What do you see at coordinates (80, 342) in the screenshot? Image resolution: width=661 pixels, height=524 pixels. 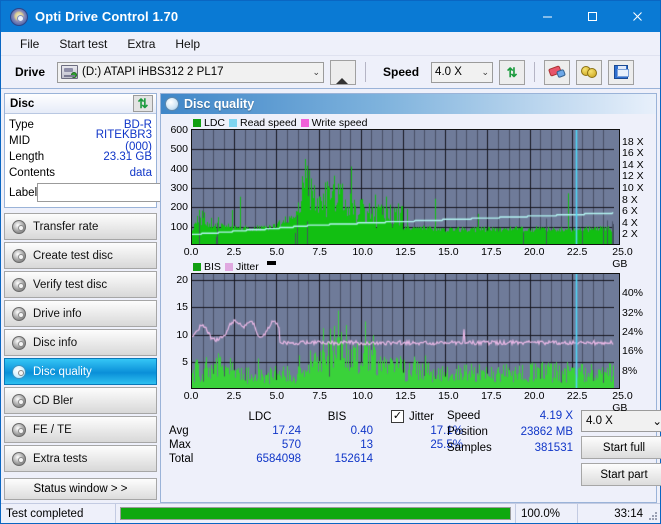 I see `sidebar-item-disc-info: Disc info` at bounding box center [80, 342].